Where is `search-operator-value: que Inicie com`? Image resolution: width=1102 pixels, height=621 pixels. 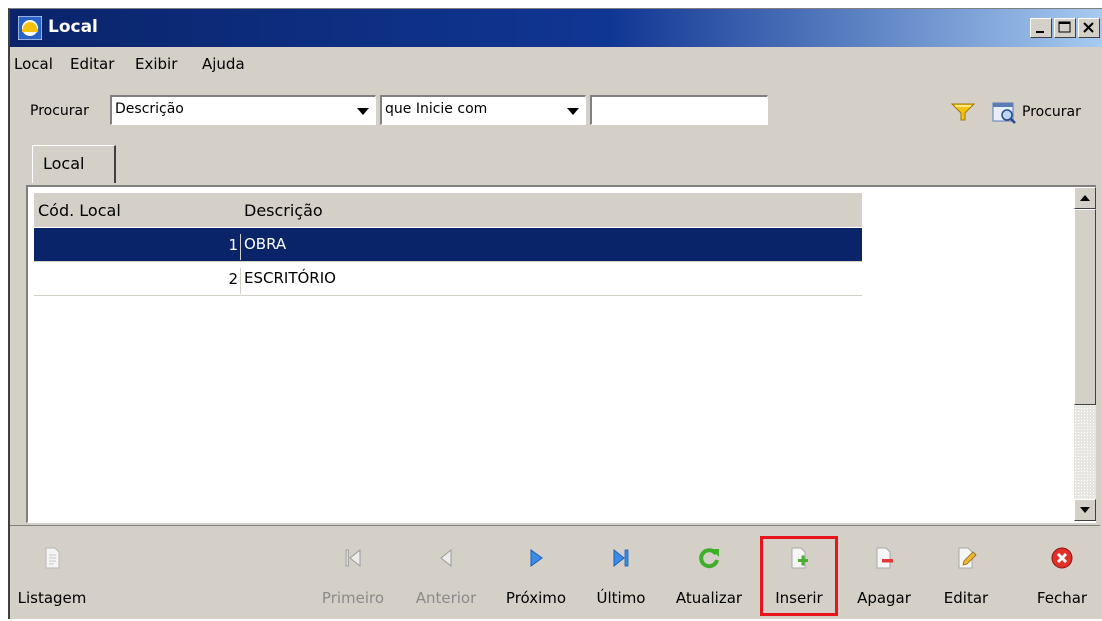
search-operator-value: que Inicie com is located at coordinates (436, 109).